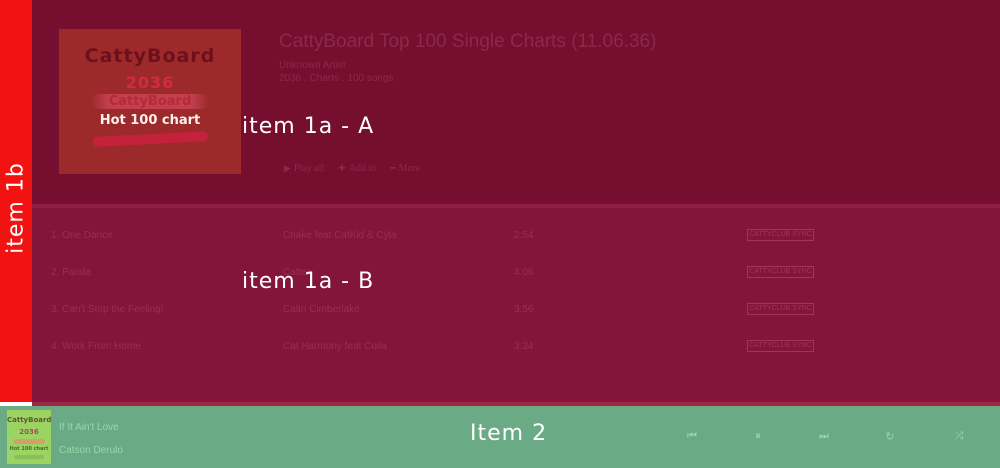  I want to click on repeat-button: ↻, so click(890, 436).